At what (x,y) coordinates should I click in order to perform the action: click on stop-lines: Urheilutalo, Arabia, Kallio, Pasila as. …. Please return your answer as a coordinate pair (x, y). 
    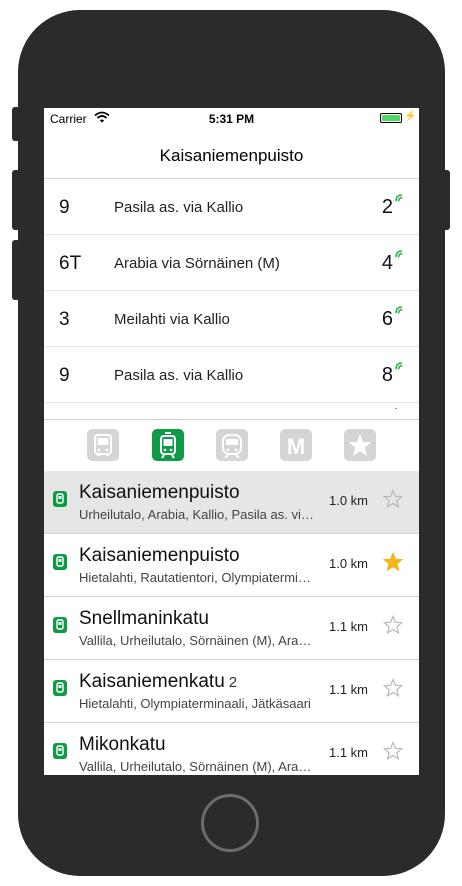
    Looking at the image, I should click on (196, 514).